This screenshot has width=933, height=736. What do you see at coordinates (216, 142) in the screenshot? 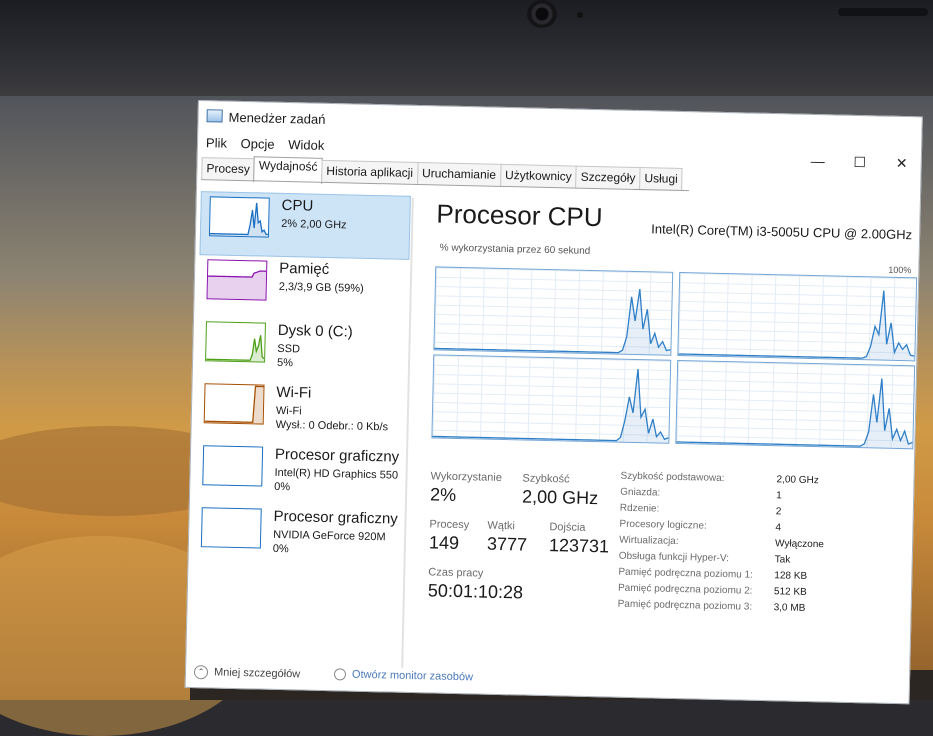
I see `menu-file: Plik` at bounding box center [216, 142].